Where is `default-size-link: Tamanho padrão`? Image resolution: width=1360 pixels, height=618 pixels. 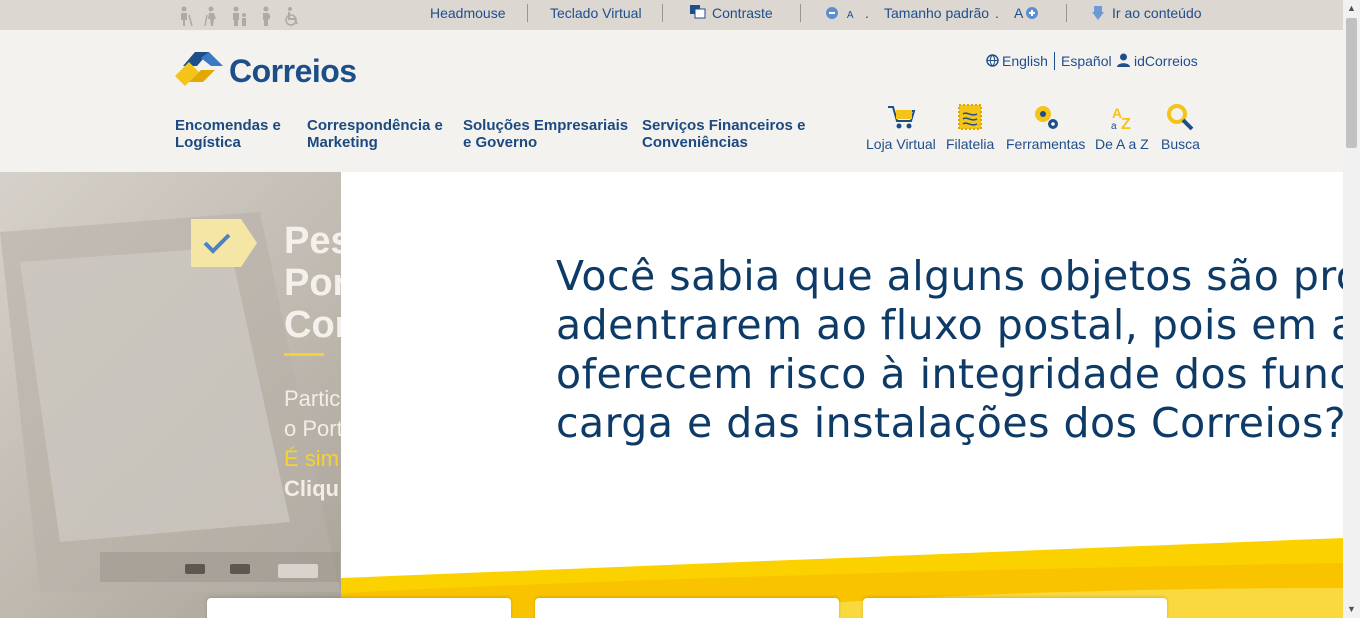
default-size-link: Tamanho padrão is located at coordinates (936, 13).